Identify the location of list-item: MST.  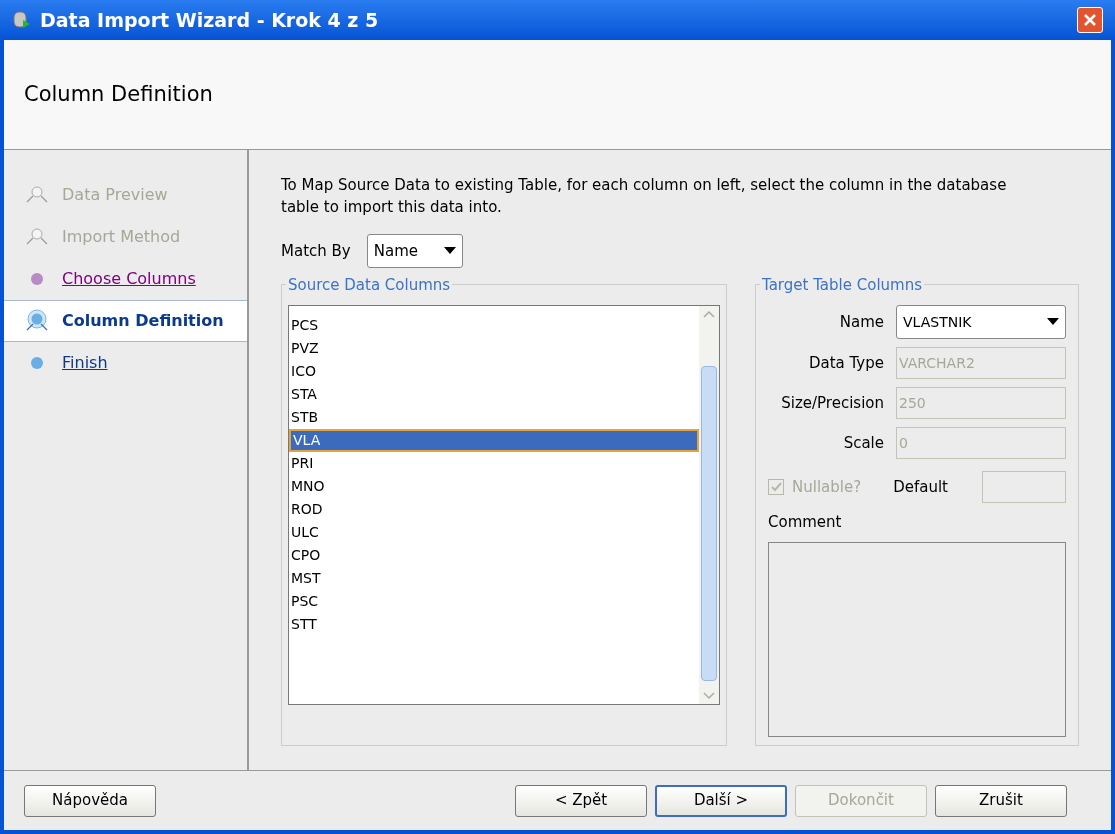
(494, 578).